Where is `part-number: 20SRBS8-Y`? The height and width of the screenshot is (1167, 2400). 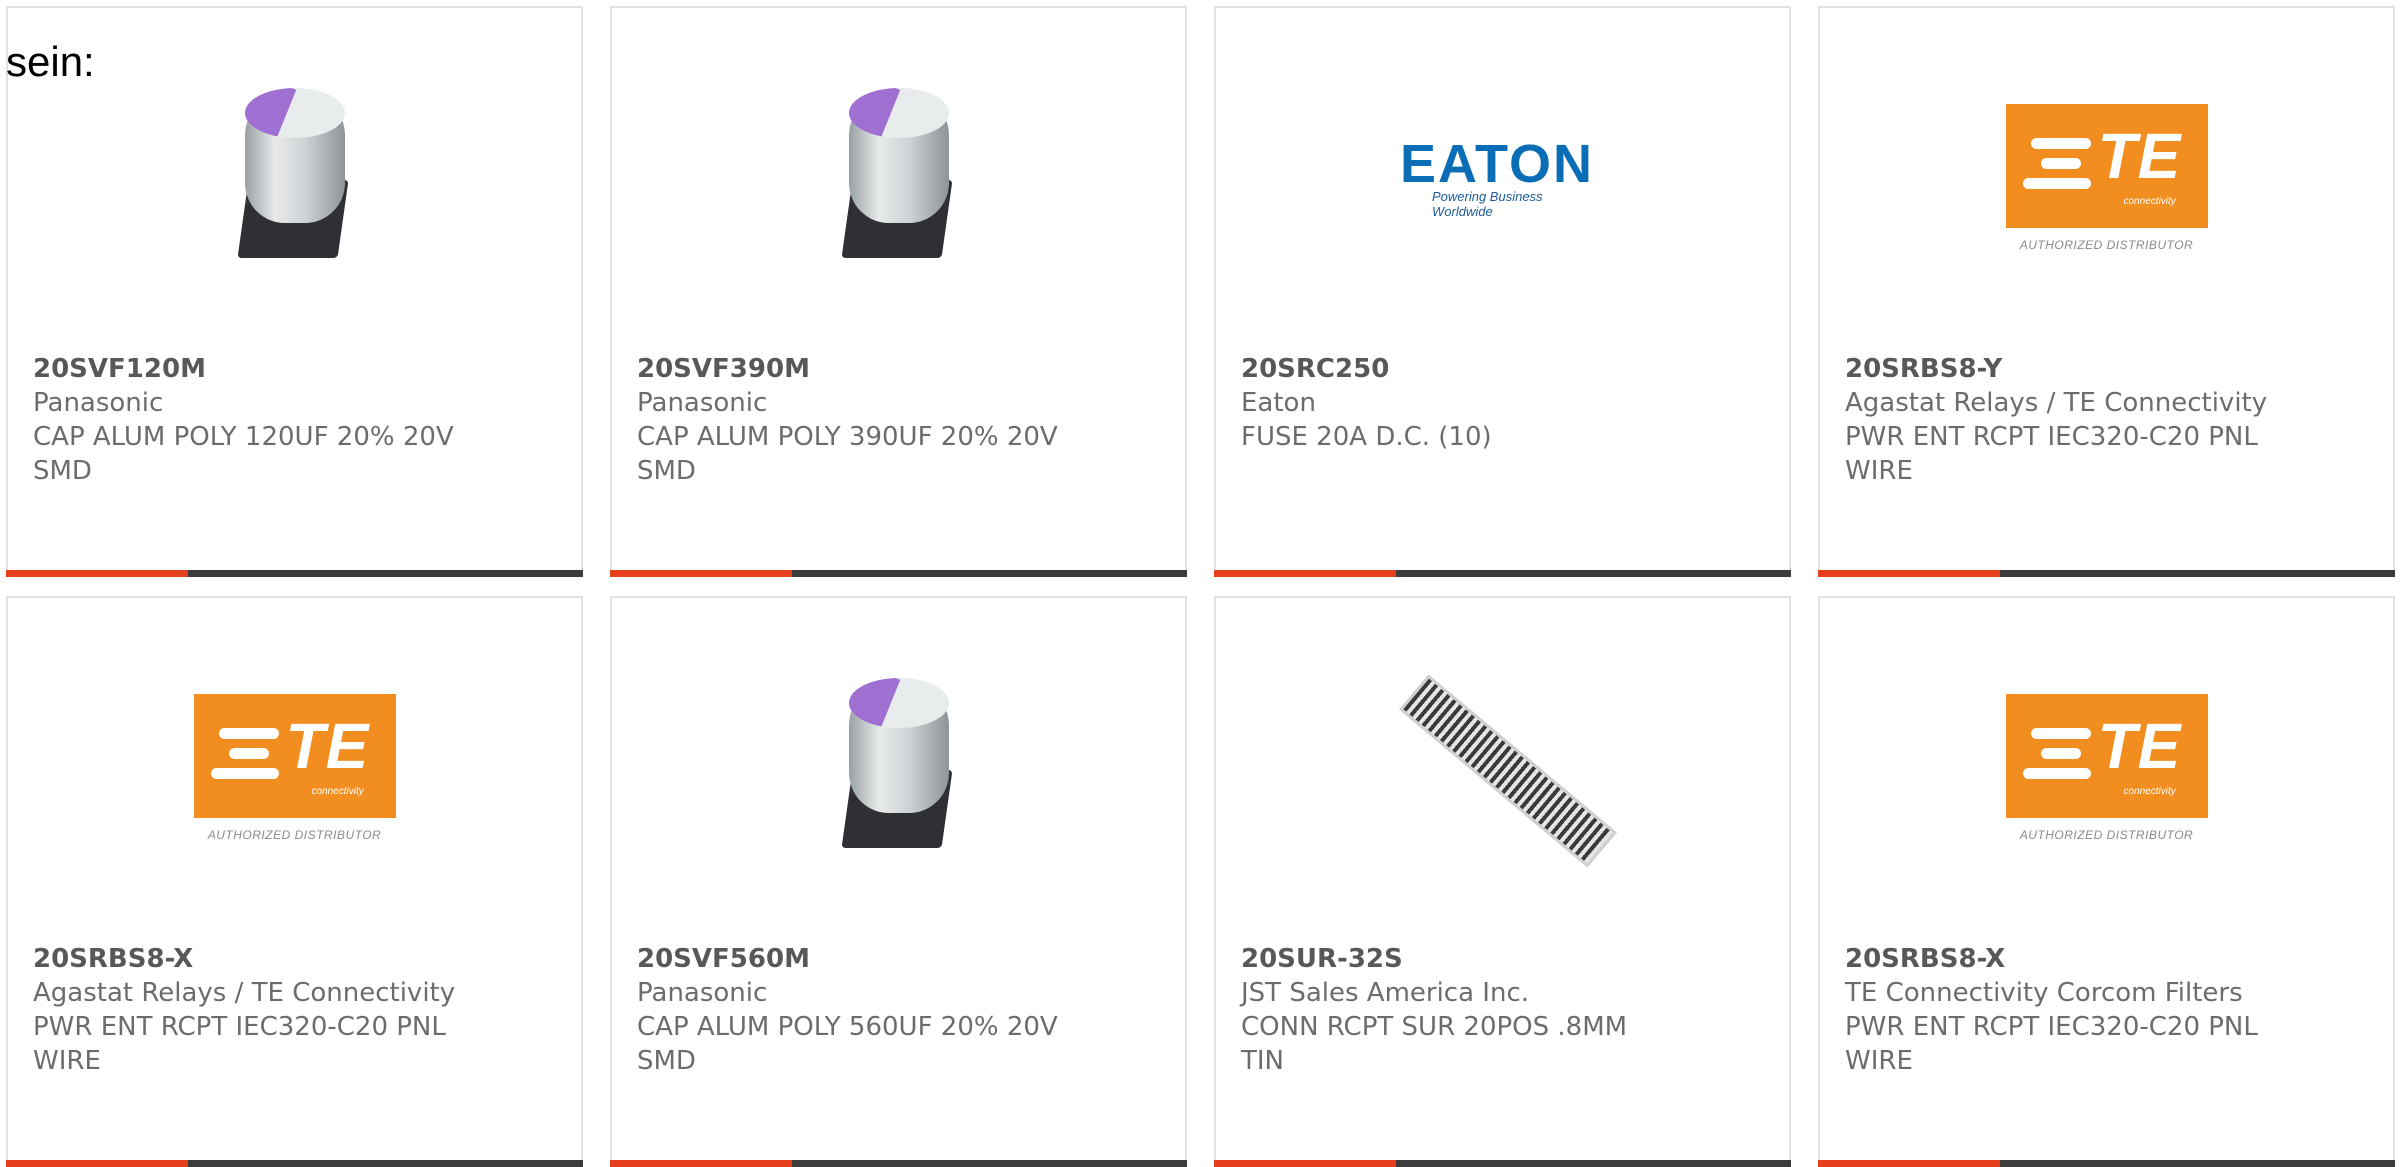
part-number: 20SRBS8-Y is located at coordinates (1924, 369).